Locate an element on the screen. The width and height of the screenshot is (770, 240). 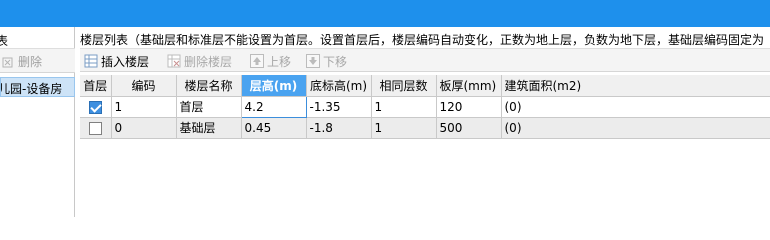
move-up-button: 上移 is located at coordinates (270, 61).